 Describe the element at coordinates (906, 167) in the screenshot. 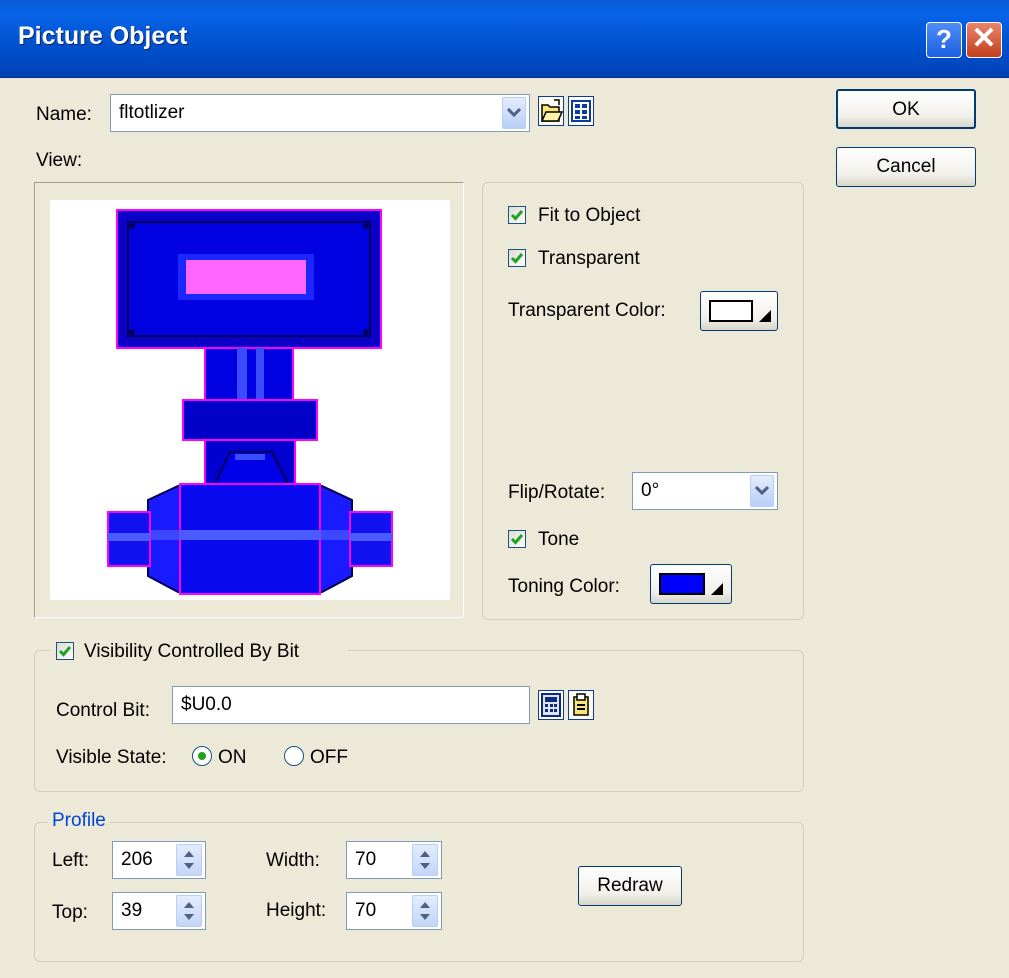

I see `cancel-button: Cancel` at that location.